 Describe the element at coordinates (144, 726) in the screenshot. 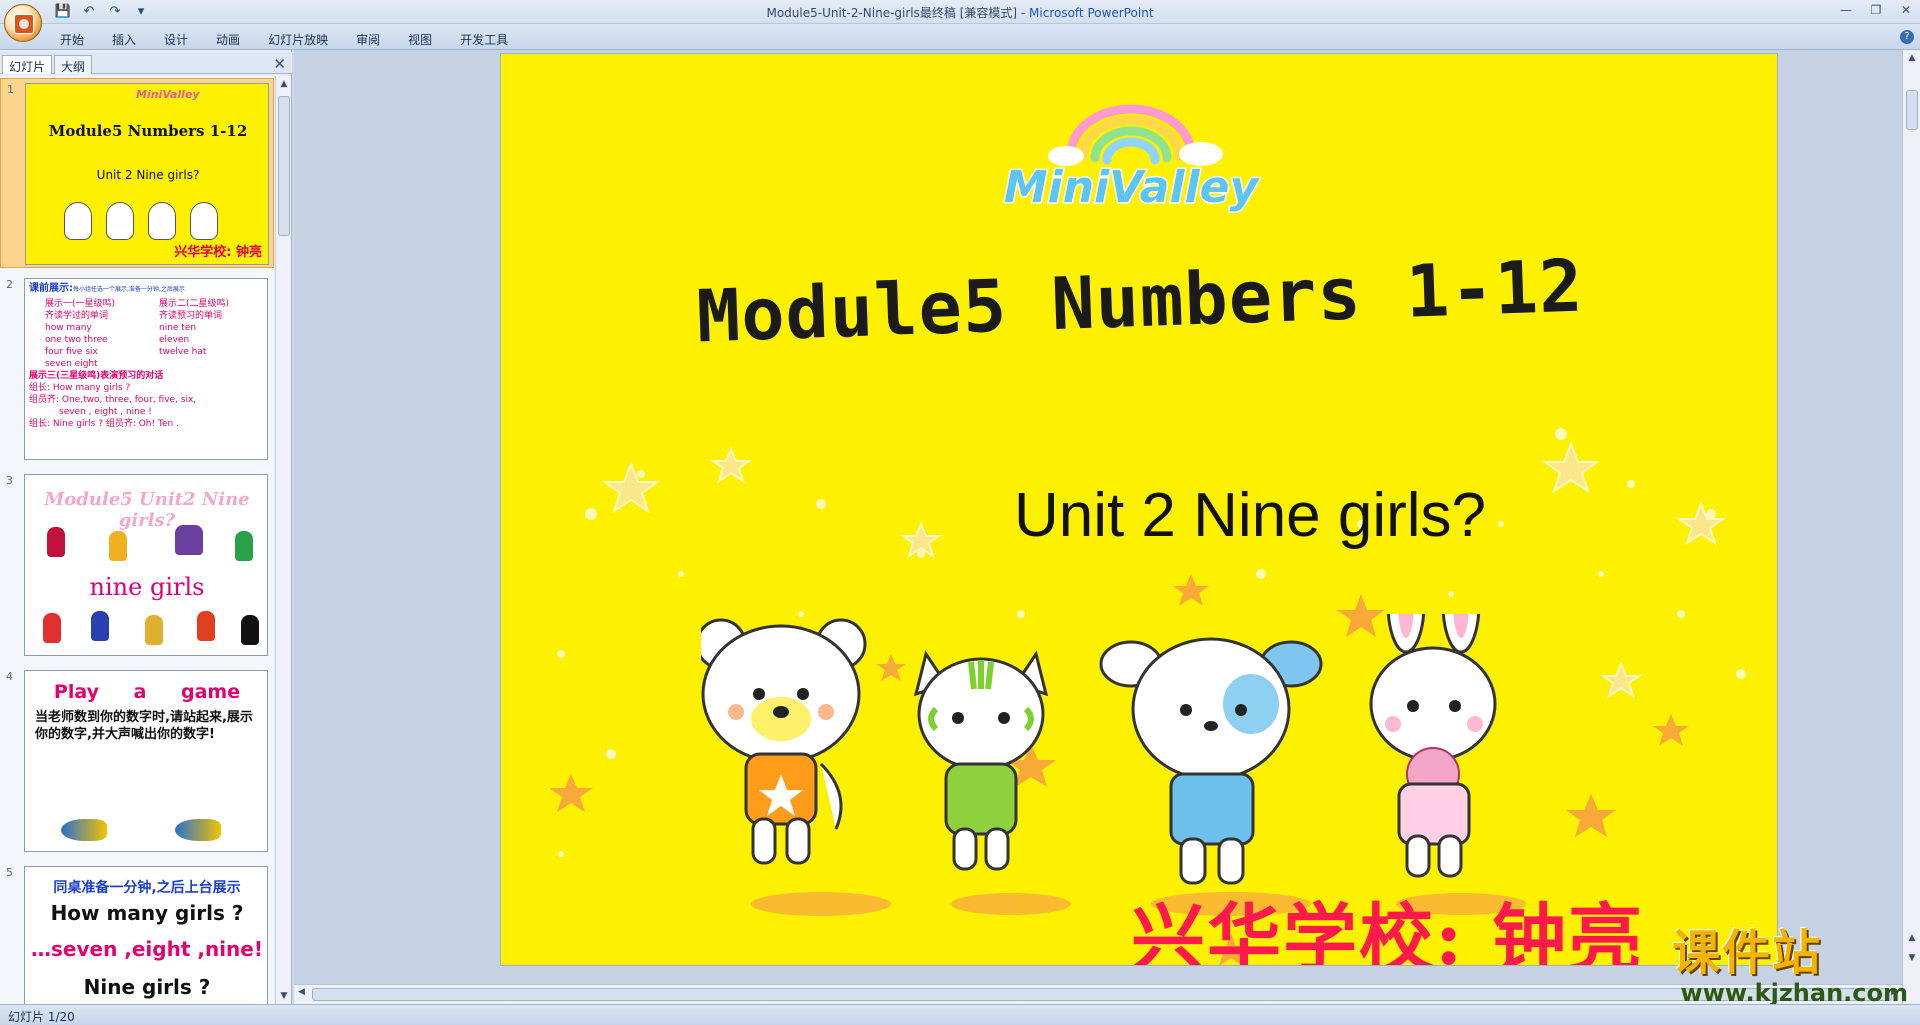

I see `thumb-body: 当老师数到你的数字时,请站起来,展示你的数字,并大声喊出你的数字!` at that location.